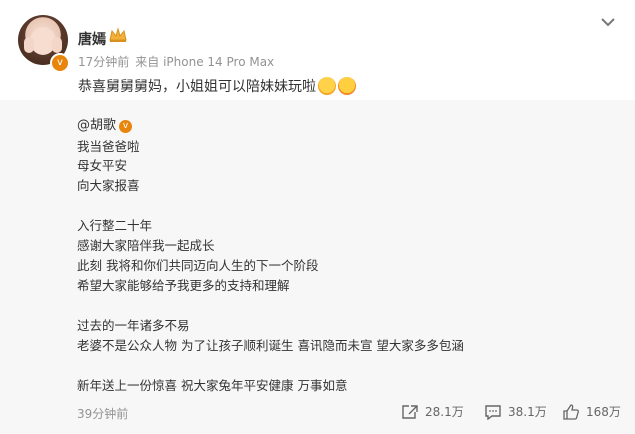  What do you see at coordinates (212, 385) in the screenshot?
I see `repost-line: 新年送上一份惊喜 祝大家兔年平安健康 万事如意` at bounding box center [212, 385].